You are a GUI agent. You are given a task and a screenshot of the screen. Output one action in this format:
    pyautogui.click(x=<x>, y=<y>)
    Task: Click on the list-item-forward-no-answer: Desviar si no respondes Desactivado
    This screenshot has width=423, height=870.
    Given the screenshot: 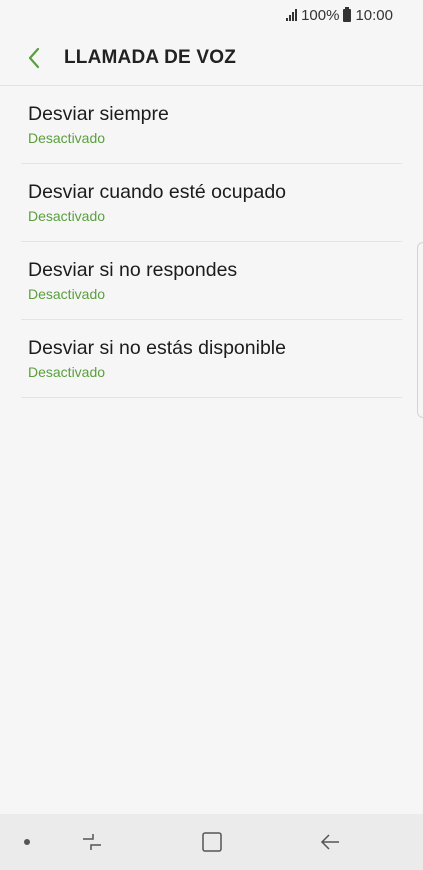 What is the action you would take?
    pyautogui.click(x=211, y=281)
    